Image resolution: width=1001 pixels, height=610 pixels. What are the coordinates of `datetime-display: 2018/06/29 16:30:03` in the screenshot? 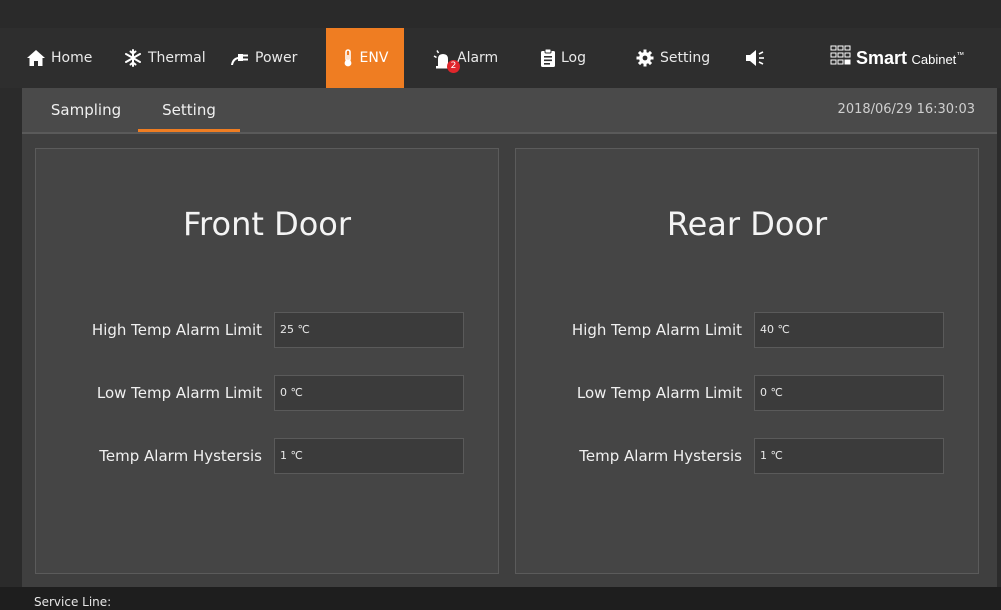 It's located at (906, 109).